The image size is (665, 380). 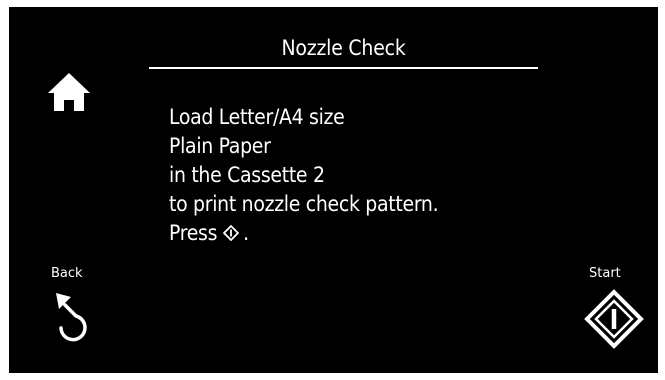 What do you see at coordinates (220, 146) in the screenshot?
I see `message-line: Plain Paper` at bounding box center [220, 146].